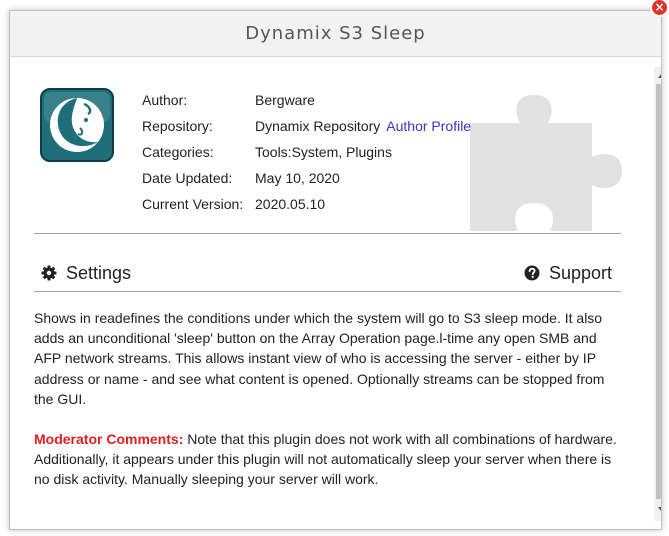 The image size is (669, 536). I want to click on info-value: Bergware, so click(285, 100).